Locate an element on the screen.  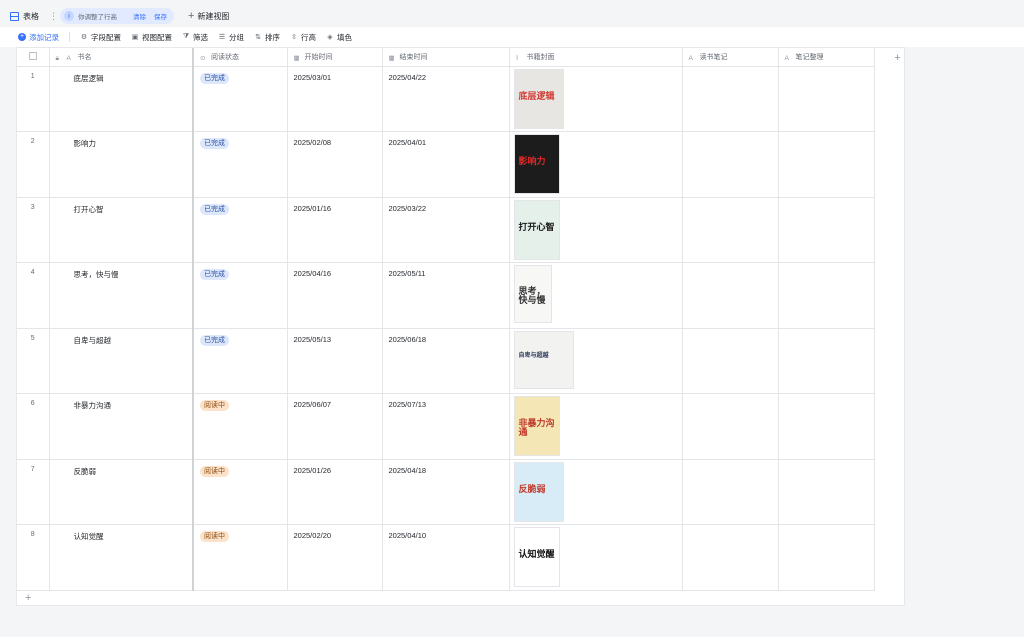
column-header-status: ⊙ 阅读状态 is located at coordinates (240, 57).